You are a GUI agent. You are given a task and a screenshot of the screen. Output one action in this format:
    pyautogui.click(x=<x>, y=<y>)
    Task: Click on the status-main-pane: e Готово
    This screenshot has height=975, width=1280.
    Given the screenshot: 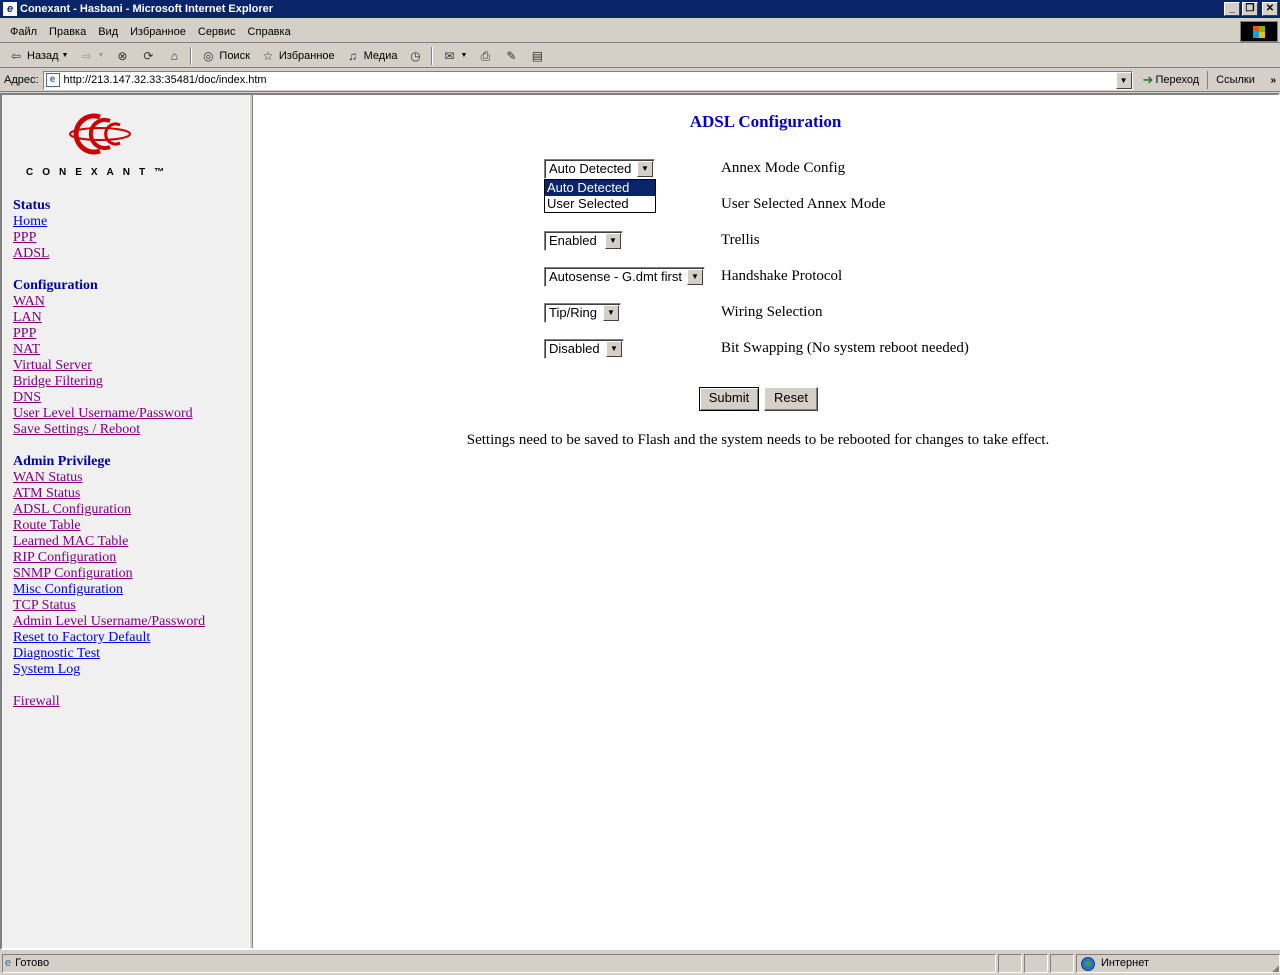 What is the action you would take?
    pyautogui.click(x=499, y=963)
    